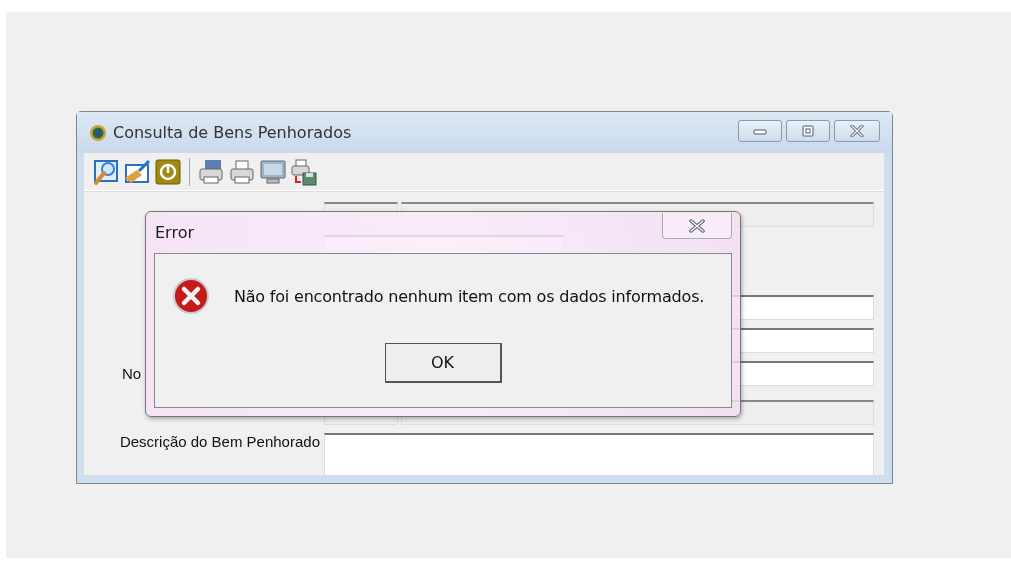 The width and height of the screenshot is (1011, 561). Describe the element at coordinates (443, 363) in the screenshot. I see `ok-button: OK` at that location.